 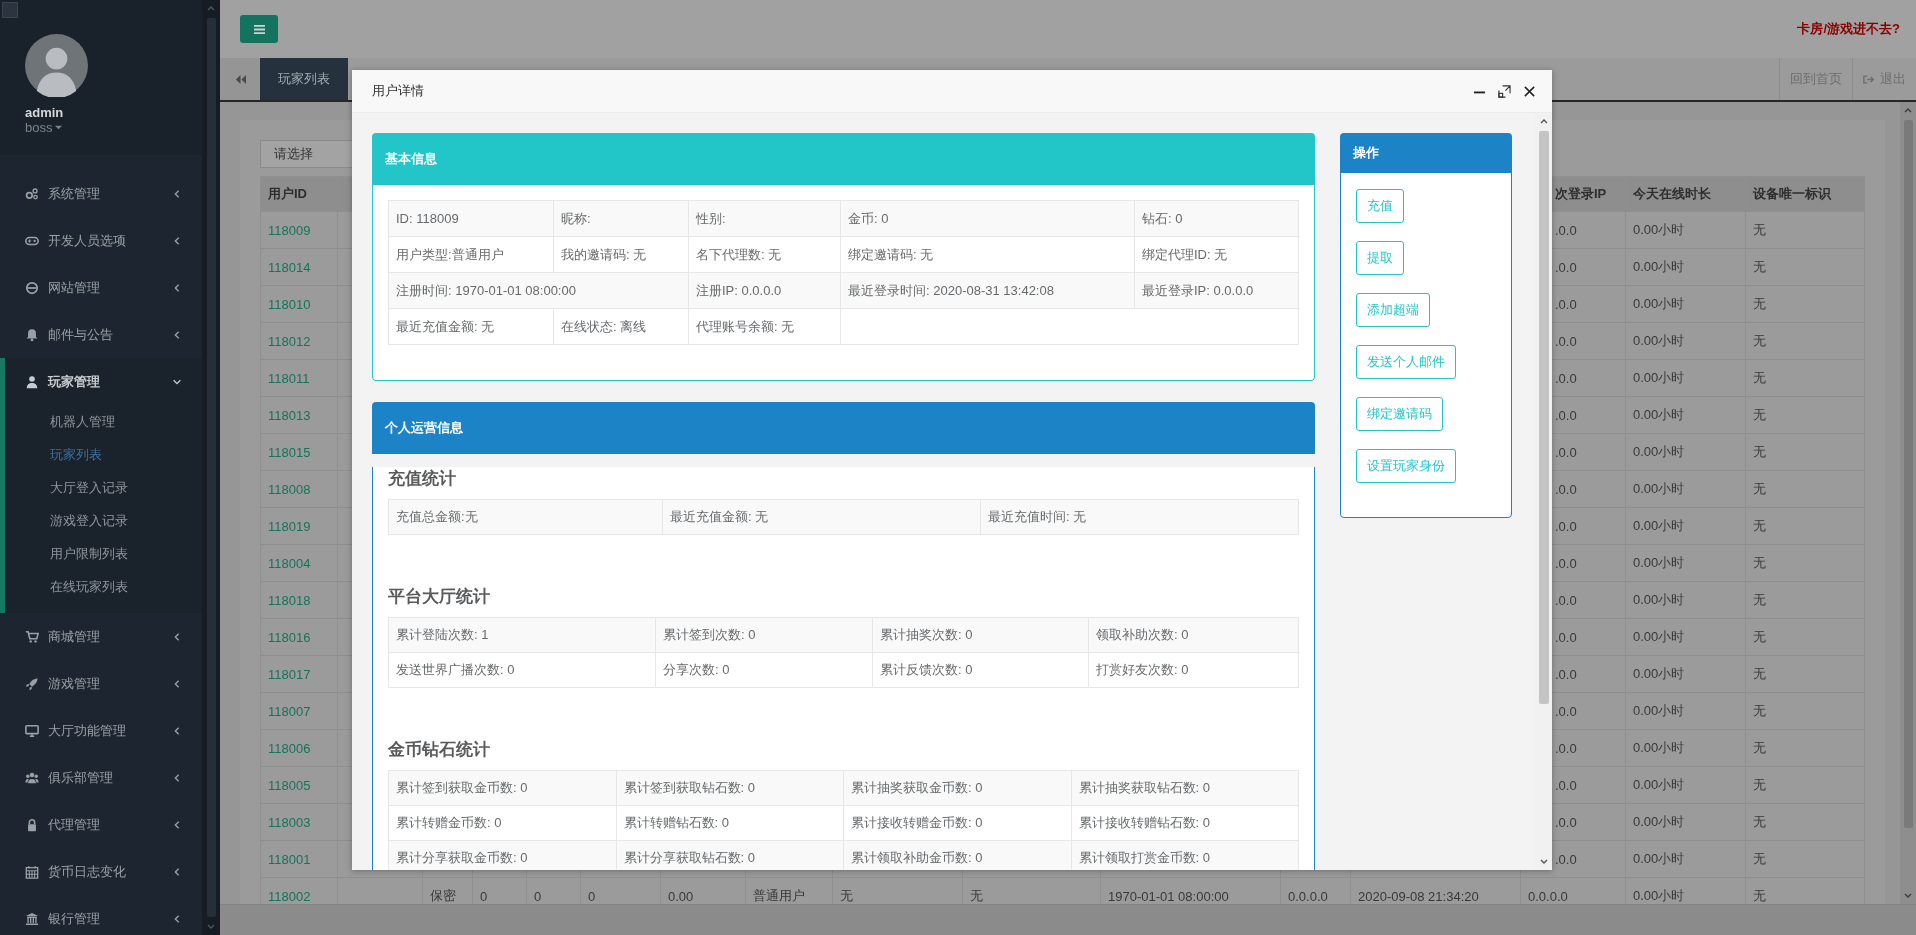 I want to click on caret-icon, so click(x=59, y=127).